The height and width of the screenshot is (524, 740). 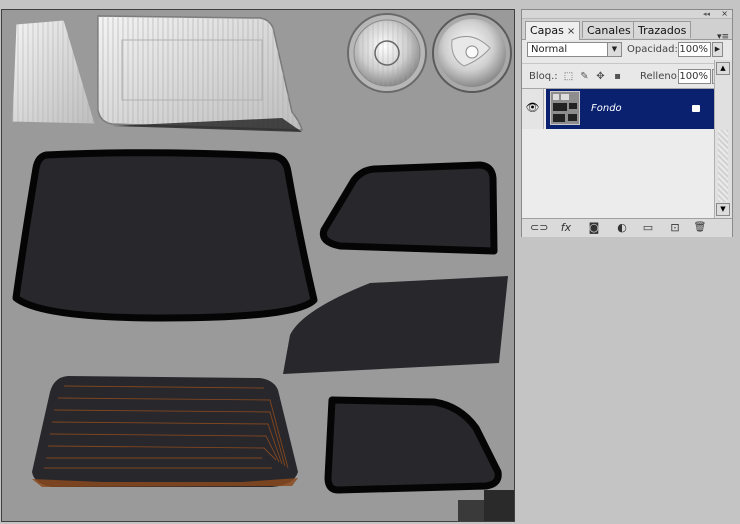 What do you see at coordinates (165, 431) in the screenshot?
I see `rear-window` at bounding box center [165, 431].